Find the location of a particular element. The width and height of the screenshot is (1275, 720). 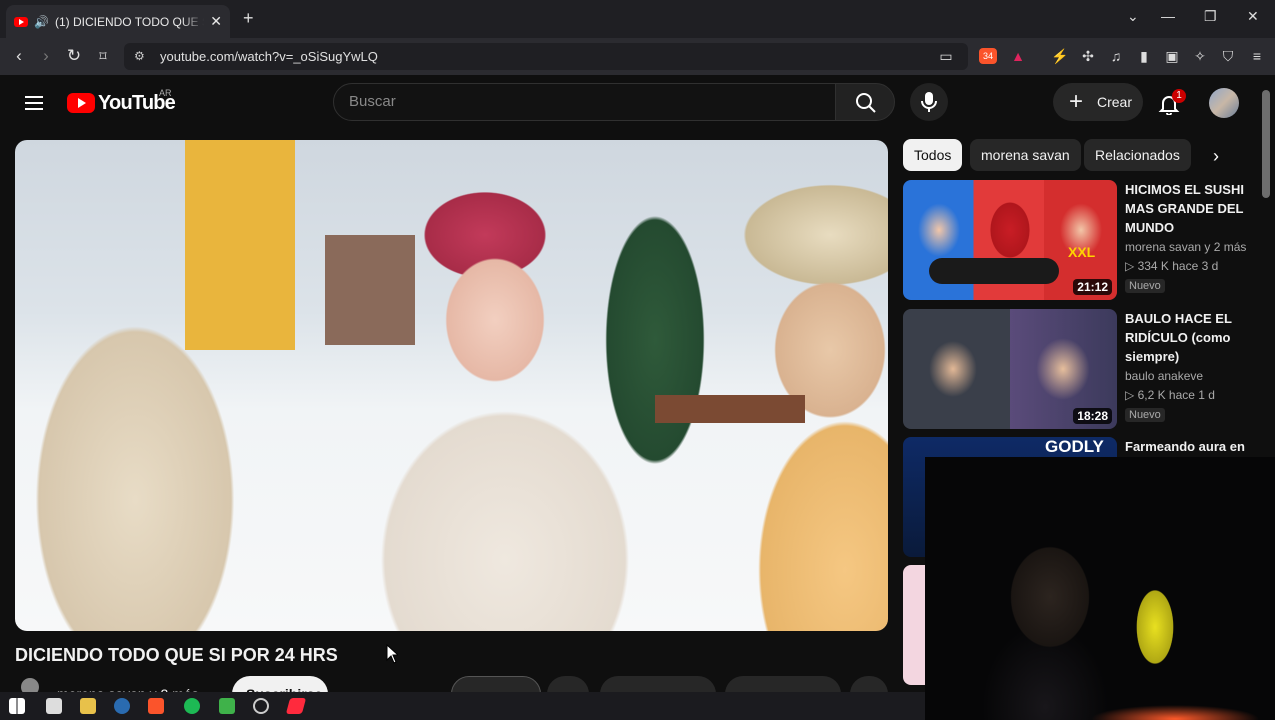

microphone-icon is located at coordinates (929, 102).